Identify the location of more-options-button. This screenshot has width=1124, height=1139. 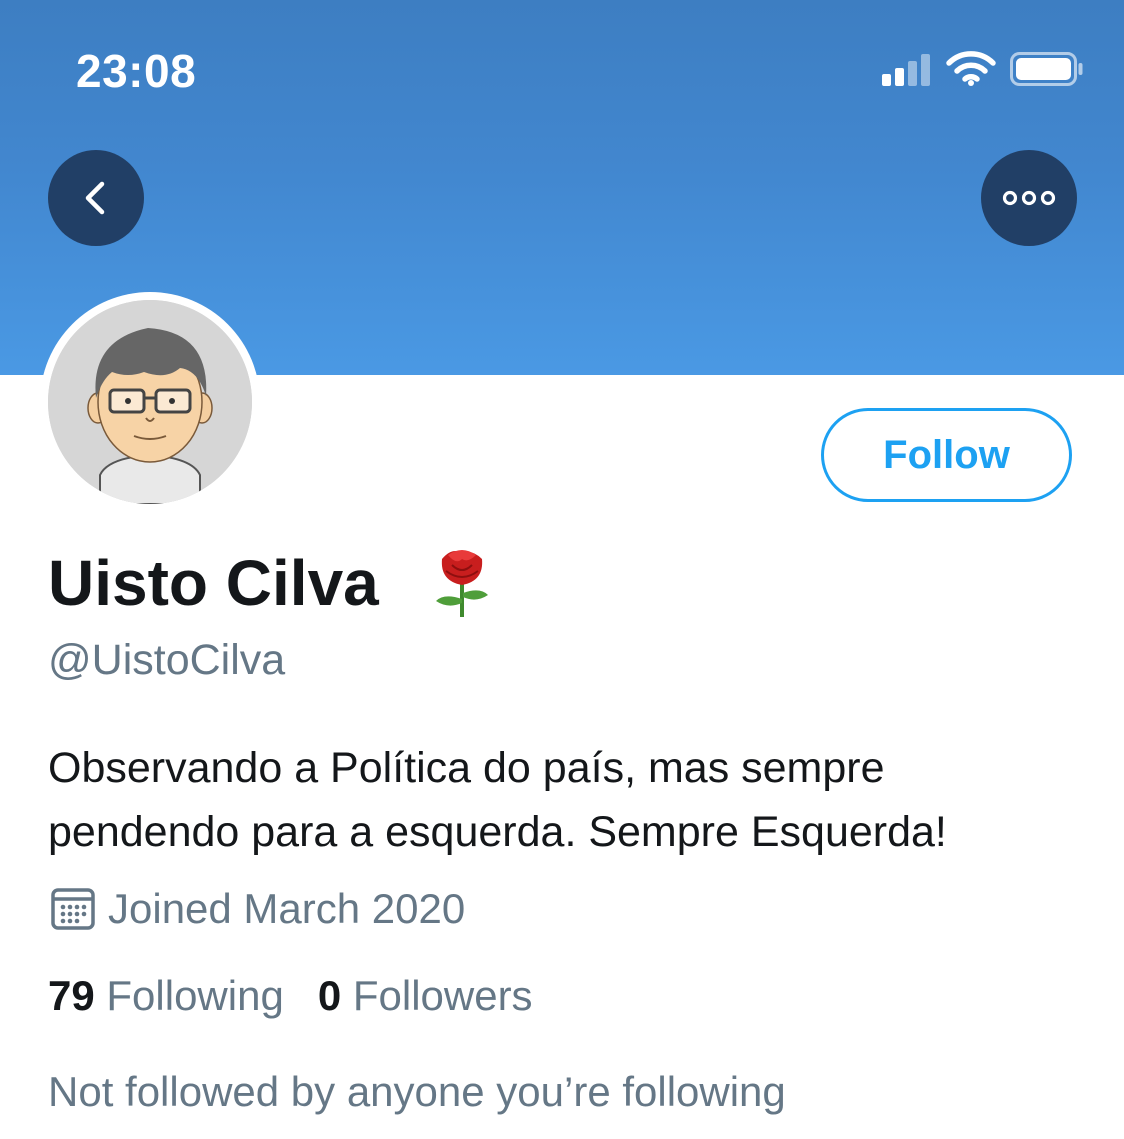
(1029, 198).